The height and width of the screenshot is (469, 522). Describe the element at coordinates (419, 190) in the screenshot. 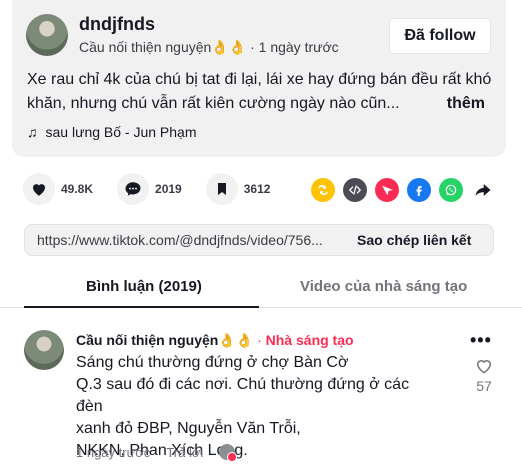

I see `facebook-icon` at that location.